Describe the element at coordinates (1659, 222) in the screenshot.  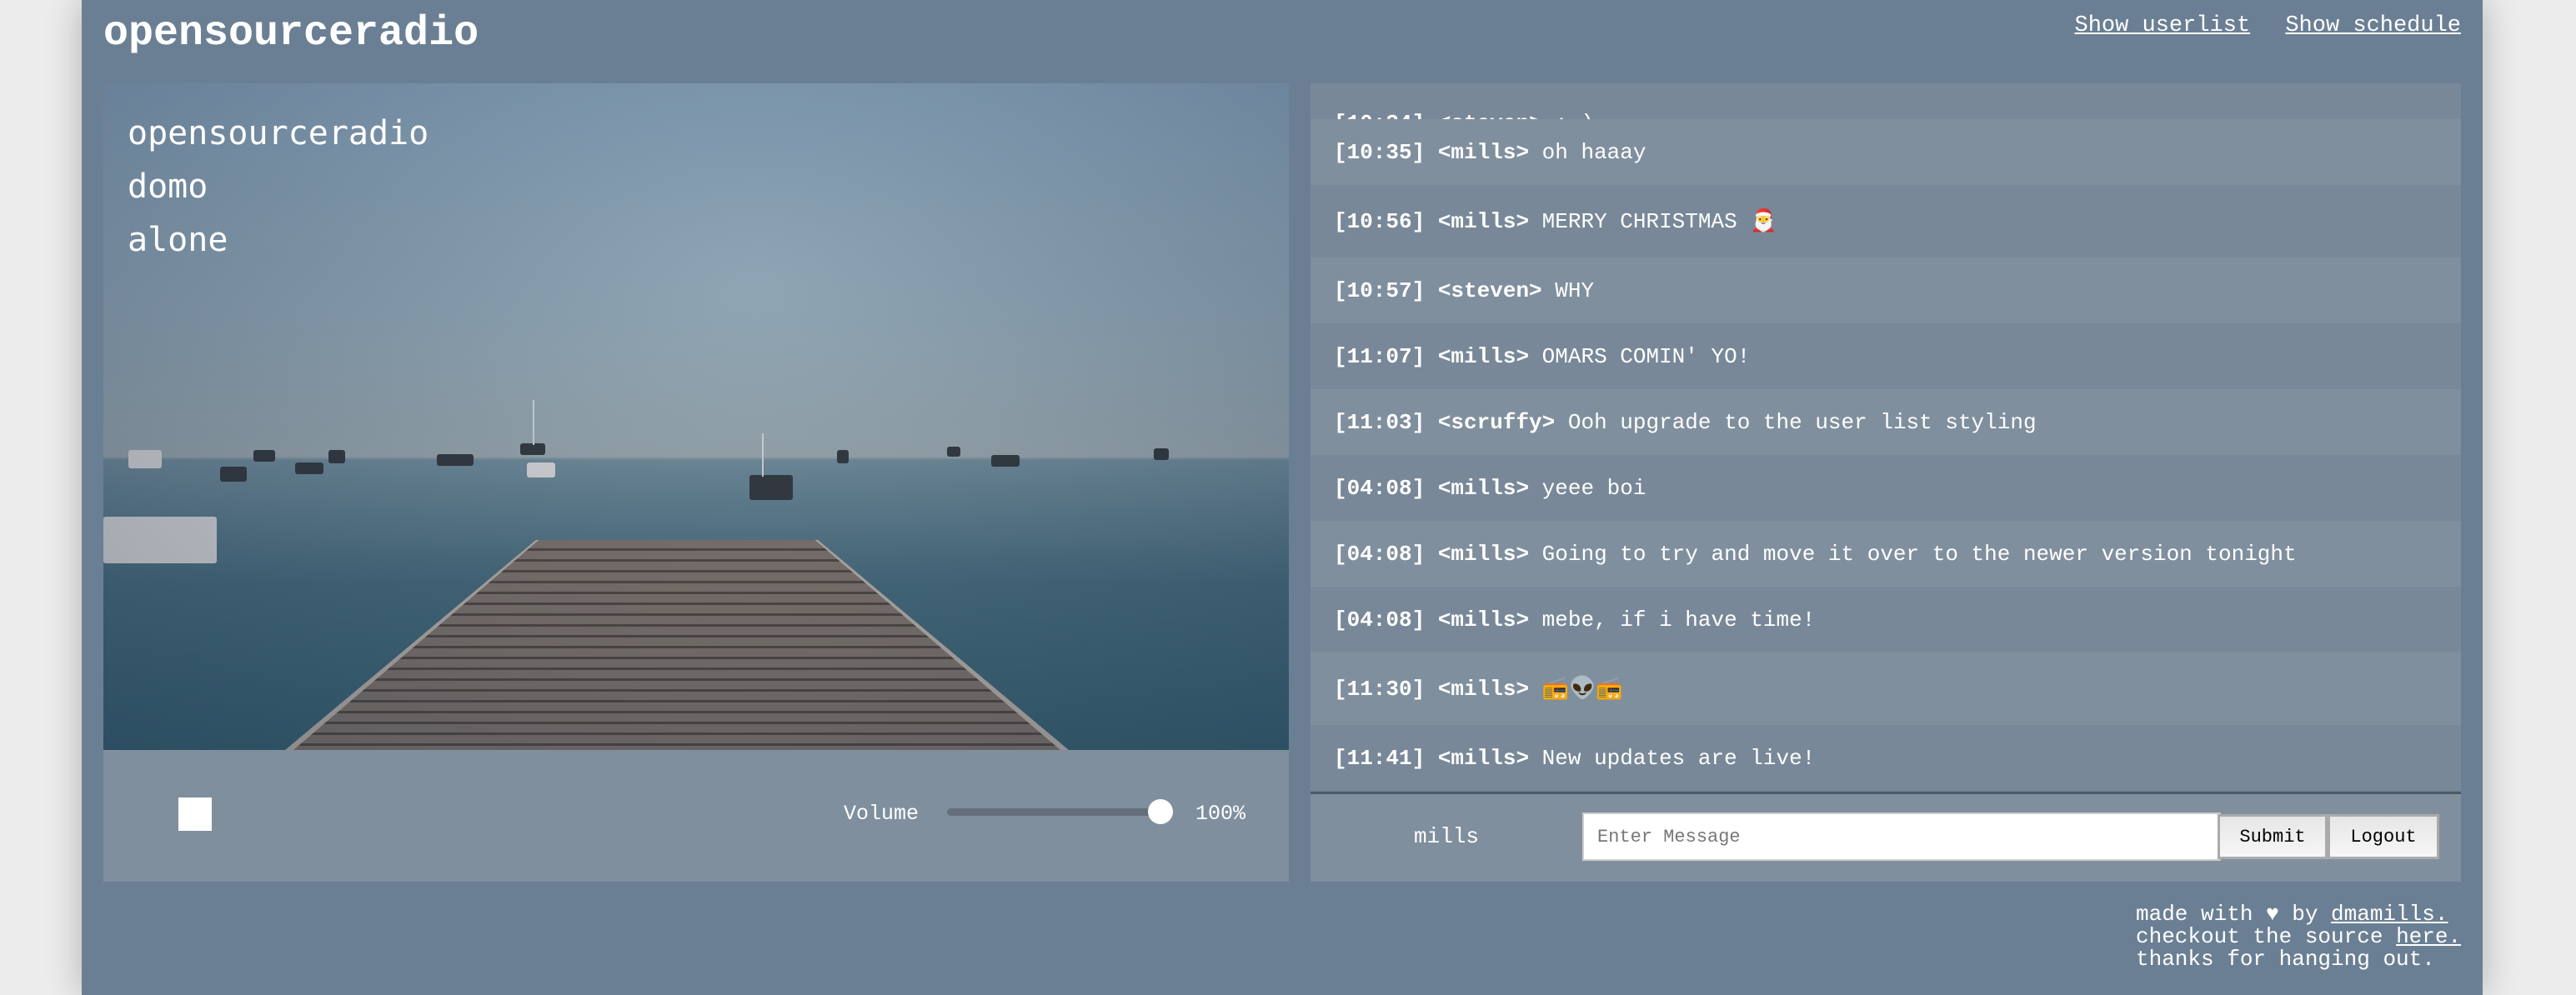
I see `message-text: MERRY CHRISTMAS 🎅` at that location.